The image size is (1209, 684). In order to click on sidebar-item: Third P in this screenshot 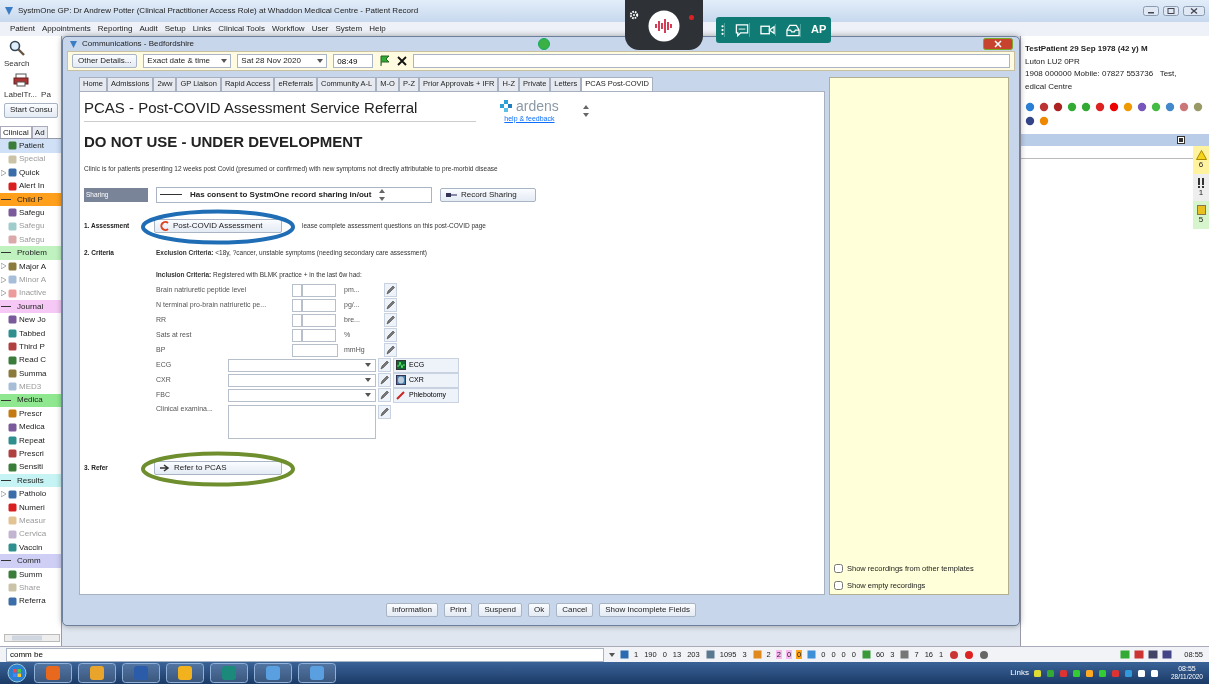, I will do `click(30, 347)`.